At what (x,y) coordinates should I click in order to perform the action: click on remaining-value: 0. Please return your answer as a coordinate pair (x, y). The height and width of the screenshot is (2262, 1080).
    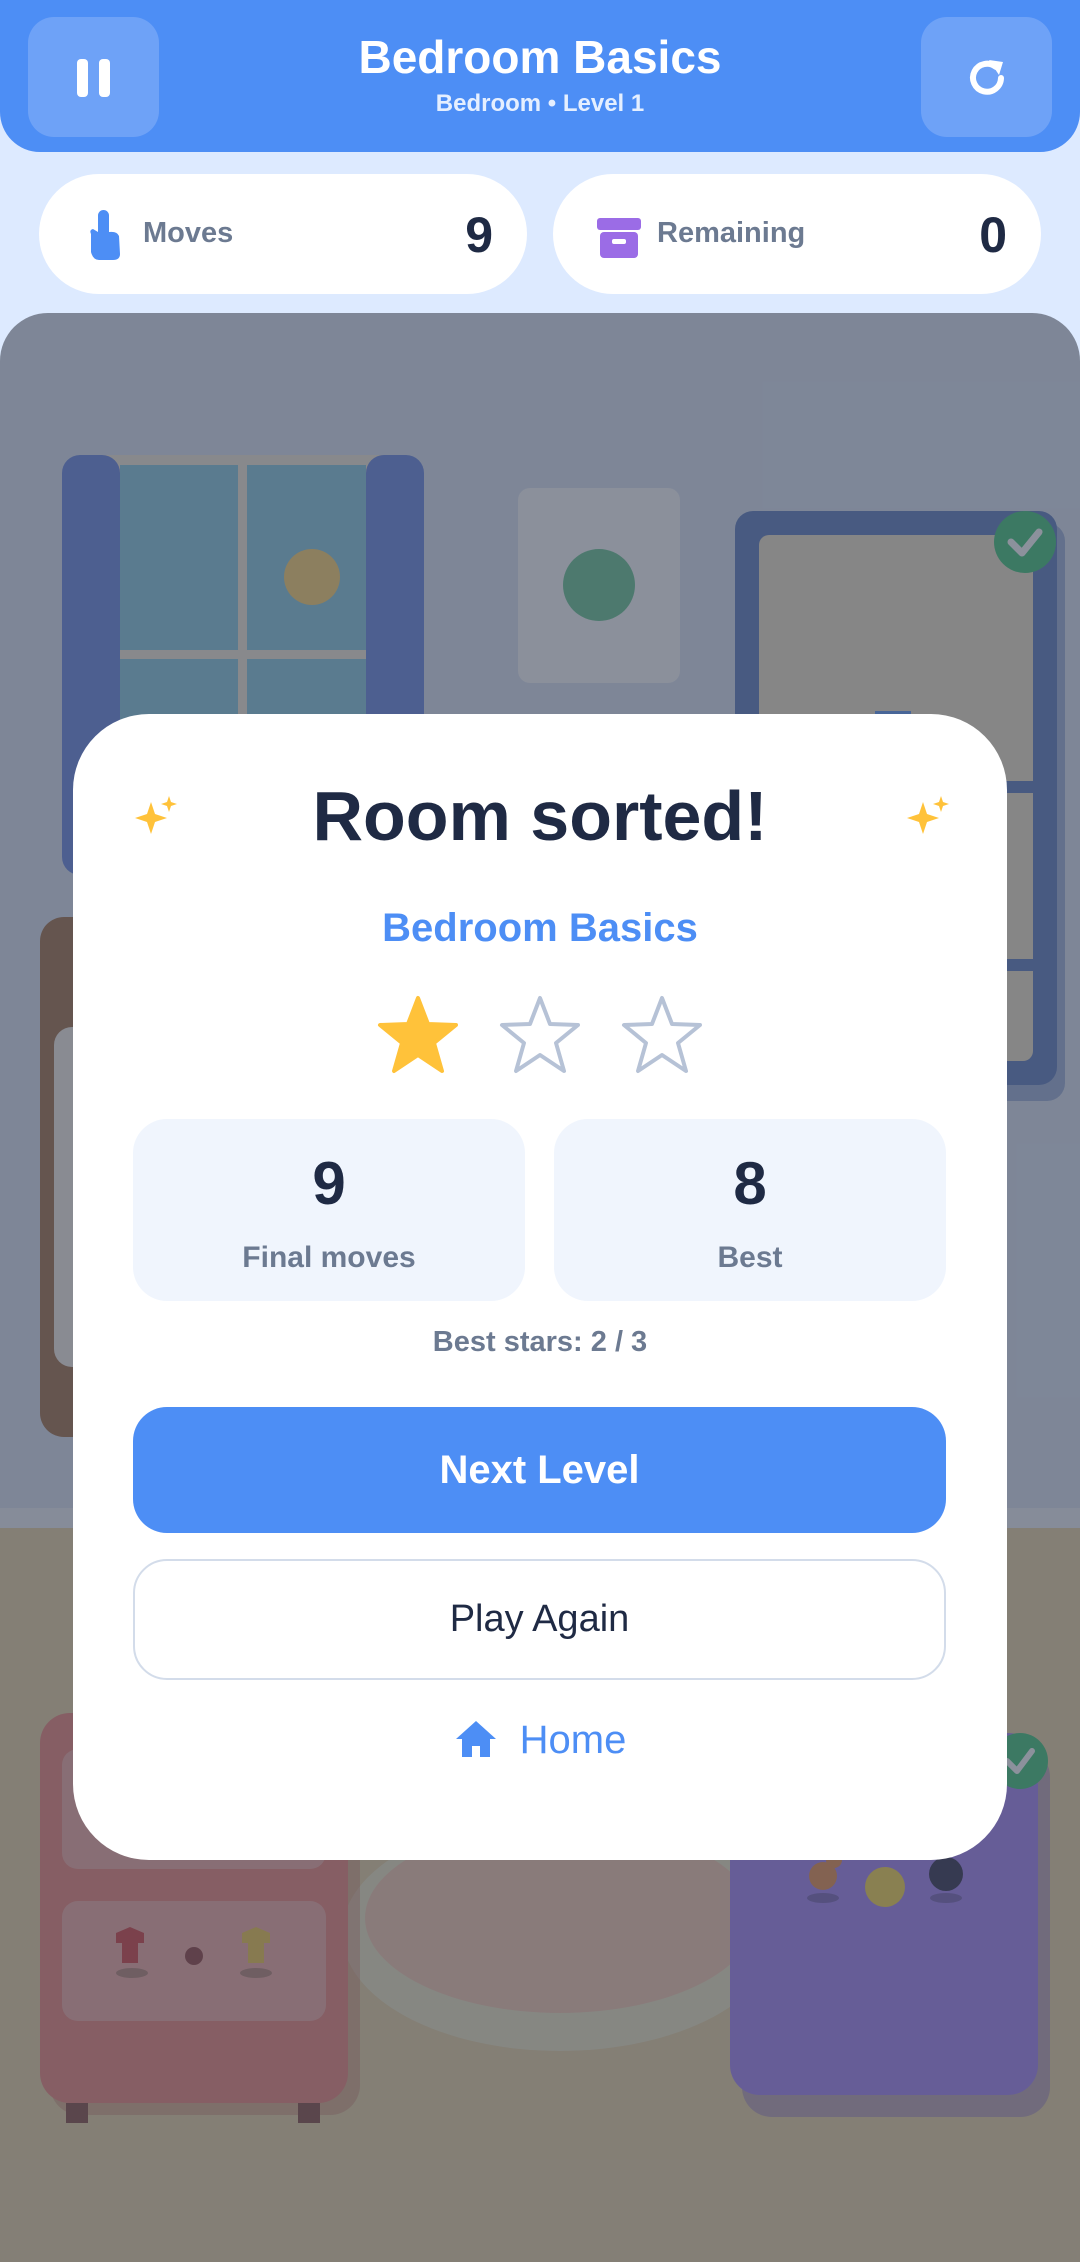
    Looking at the image, I should click on (993, 235).